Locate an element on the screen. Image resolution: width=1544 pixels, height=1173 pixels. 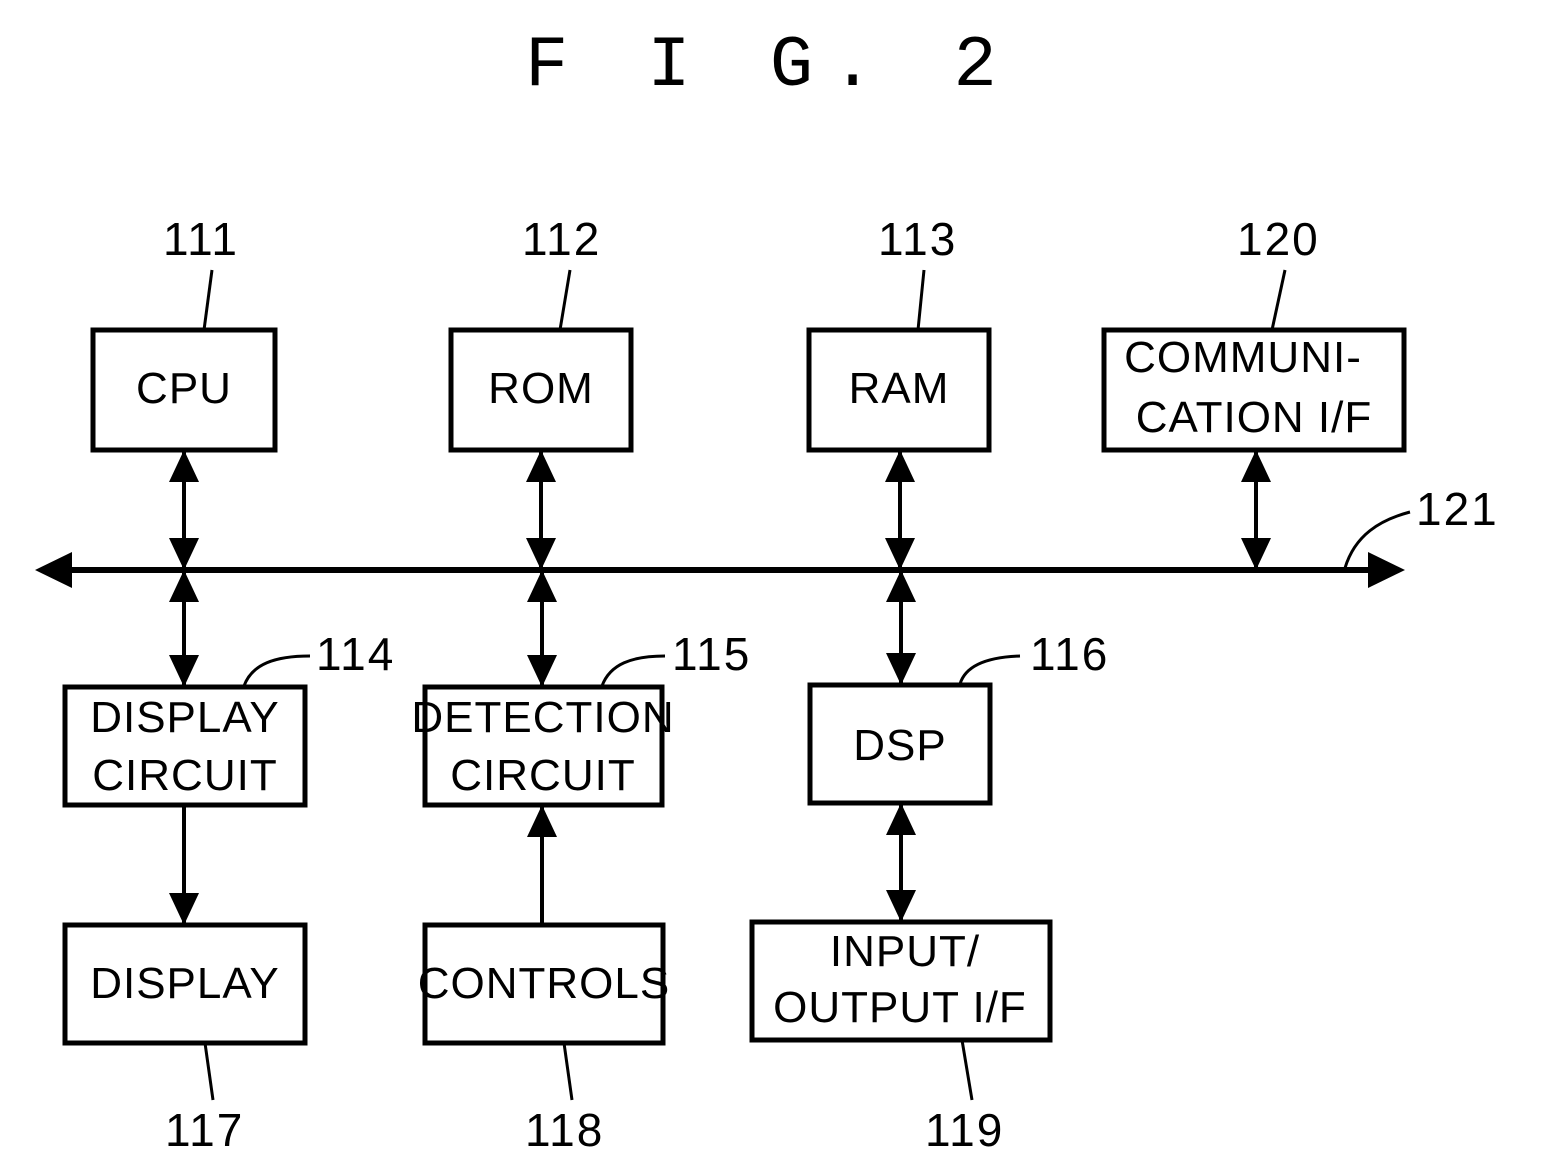
connector-display_circuit-display is located at coordinates (184, 865).